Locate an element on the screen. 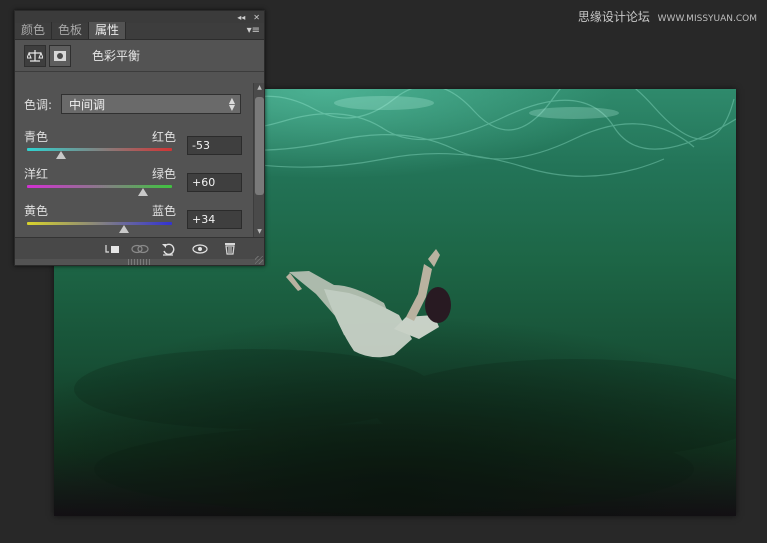 This screenshot has width=767, height=543. panel-bottom-toolbar is located at coordinates (139, 248).